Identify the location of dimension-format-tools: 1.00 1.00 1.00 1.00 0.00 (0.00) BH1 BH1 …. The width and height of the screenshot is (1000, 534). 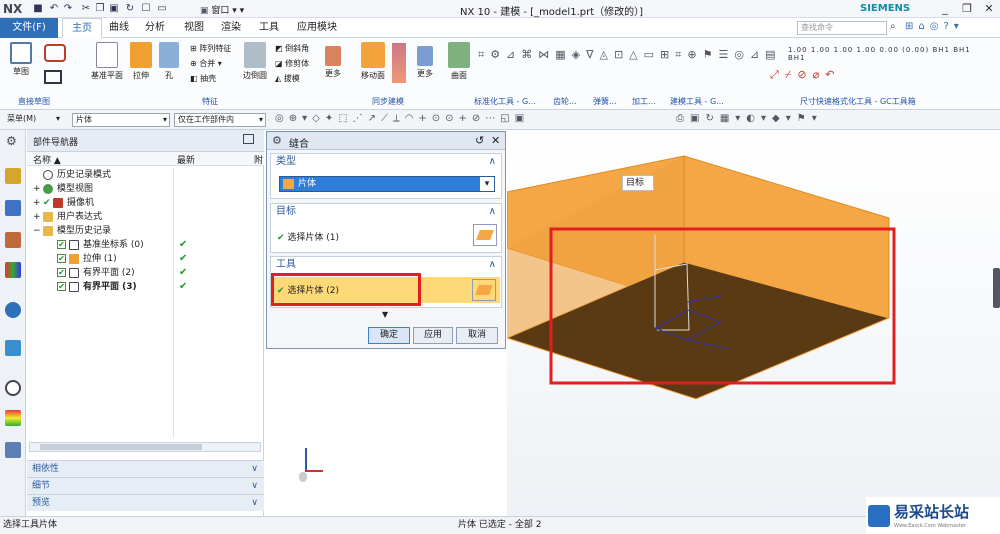
(888, 54).